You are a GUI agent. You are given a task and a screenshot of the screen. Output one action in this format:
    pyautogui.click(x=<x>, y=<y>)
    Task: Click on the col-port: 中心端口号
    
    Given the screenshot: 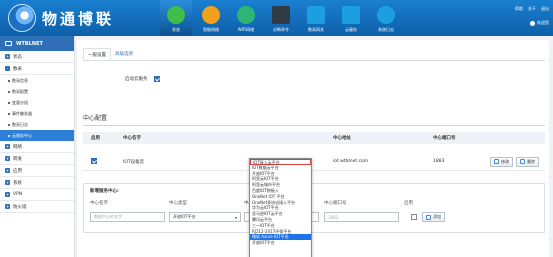 What is the action you would take?
    pyautogui.click(x=444, y=138)
    